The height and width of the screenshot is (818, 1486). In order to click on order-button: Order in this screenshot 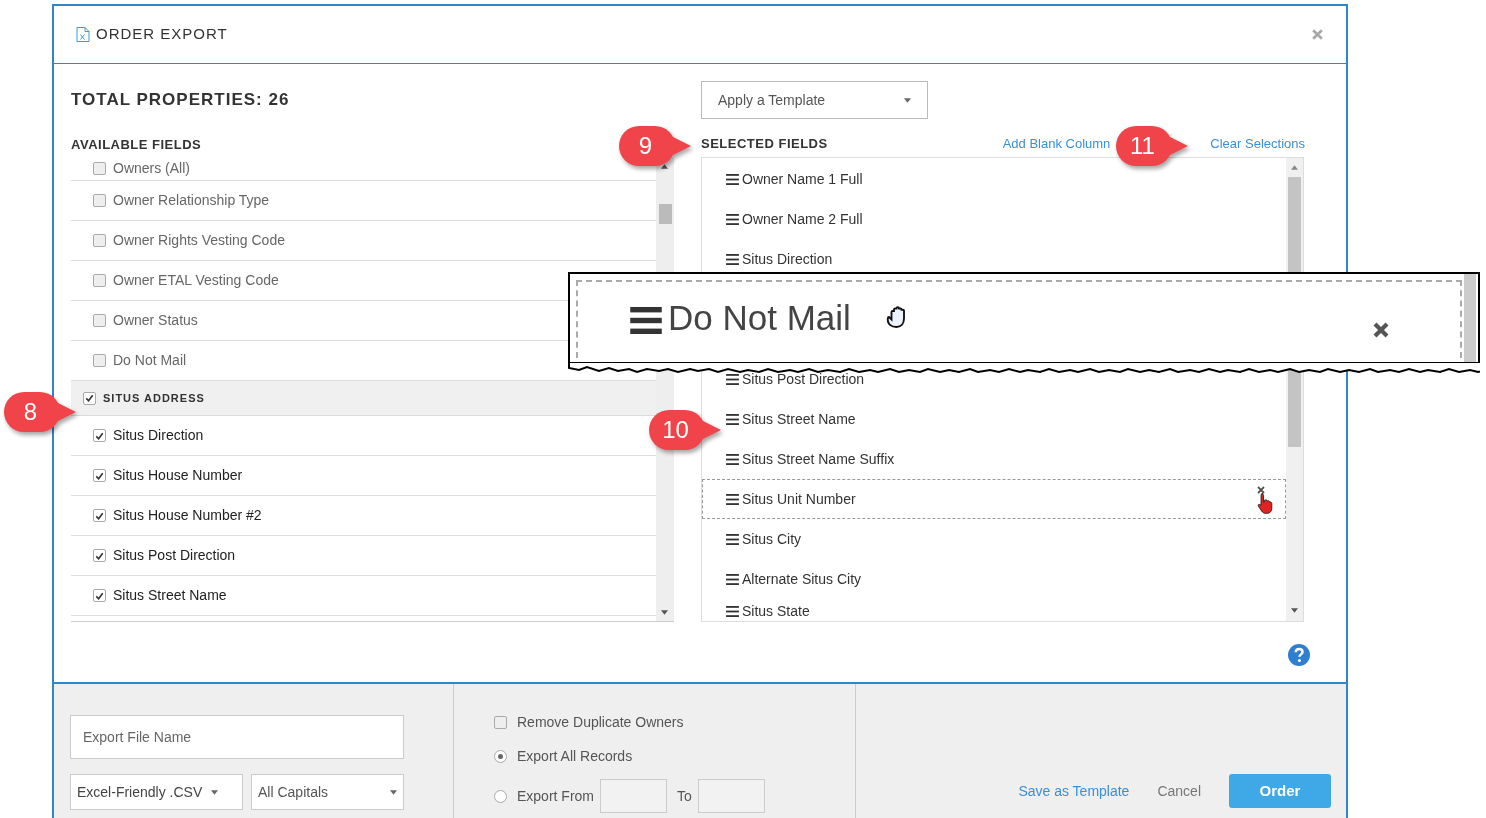, I will do `click(1280, 791)`.